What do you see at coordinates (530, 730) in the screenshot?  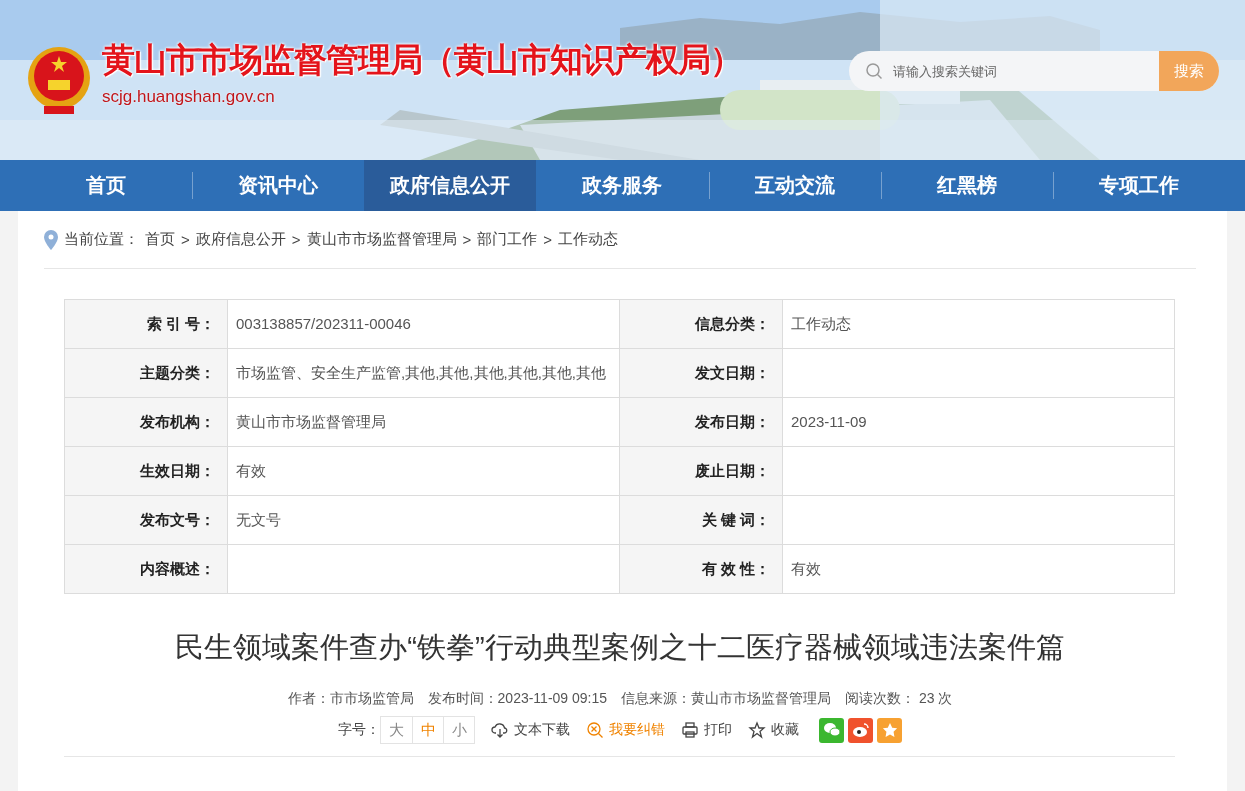 I see `download-link: 文本下载` at bounding box center [530, 730].